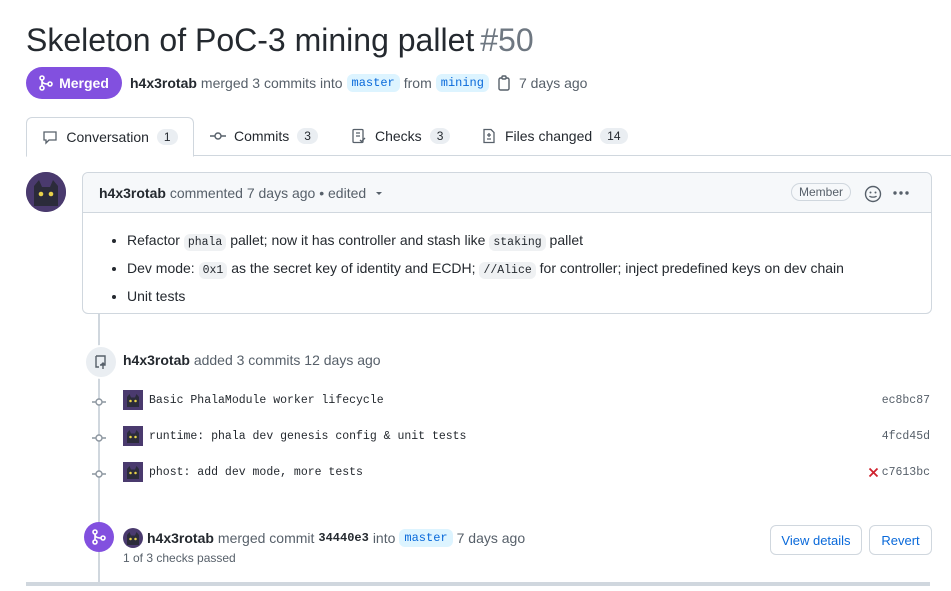 The image size is (951, 591). I want to click on pr-number: #50, so click(507, 40).